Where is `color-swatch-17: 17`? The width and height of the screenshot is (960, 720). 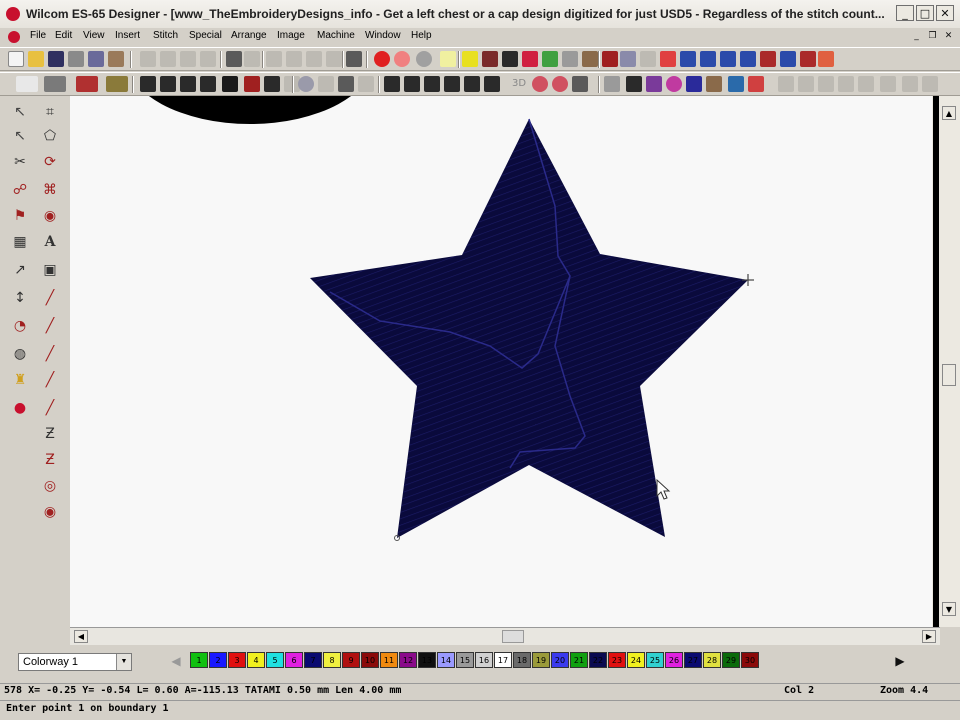 color-swatch-17: 17 is located at coordinates (503, 660).